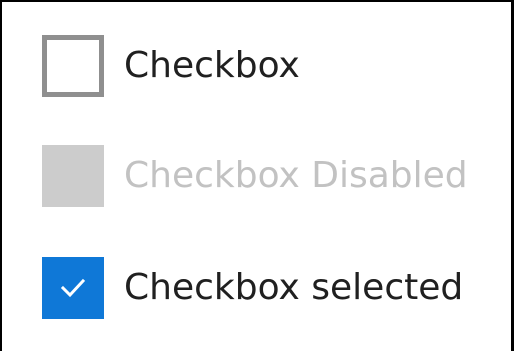 The image size is (514, 351). Describe the element at coordinates (296, 175) in the screenshot. I see `checkbox-disabled-label: Checkbox Disabled` at that location.